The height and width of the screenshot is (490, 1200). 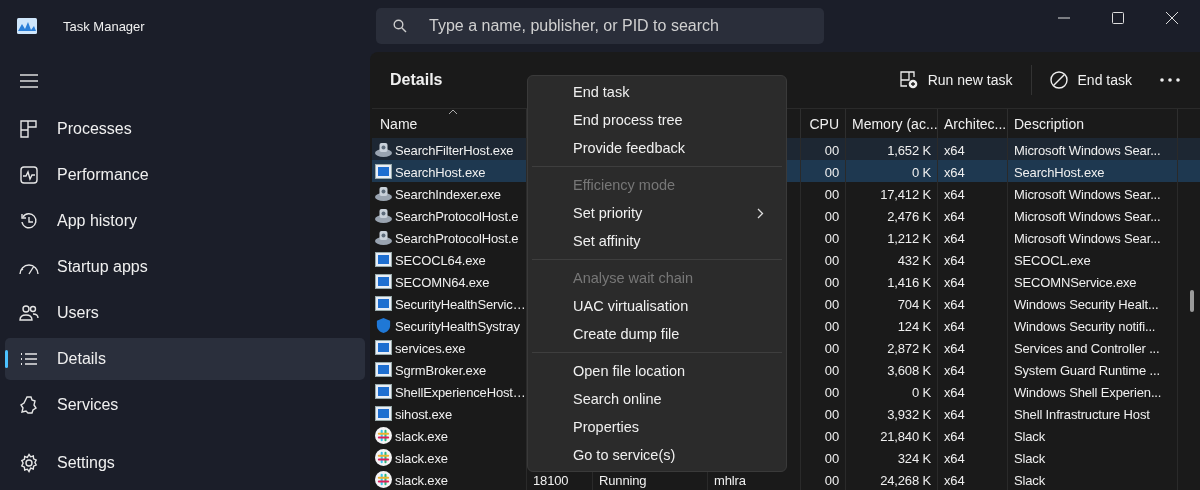 I want to click on table-cell: 17,412 K, so click(x=905, y=193).